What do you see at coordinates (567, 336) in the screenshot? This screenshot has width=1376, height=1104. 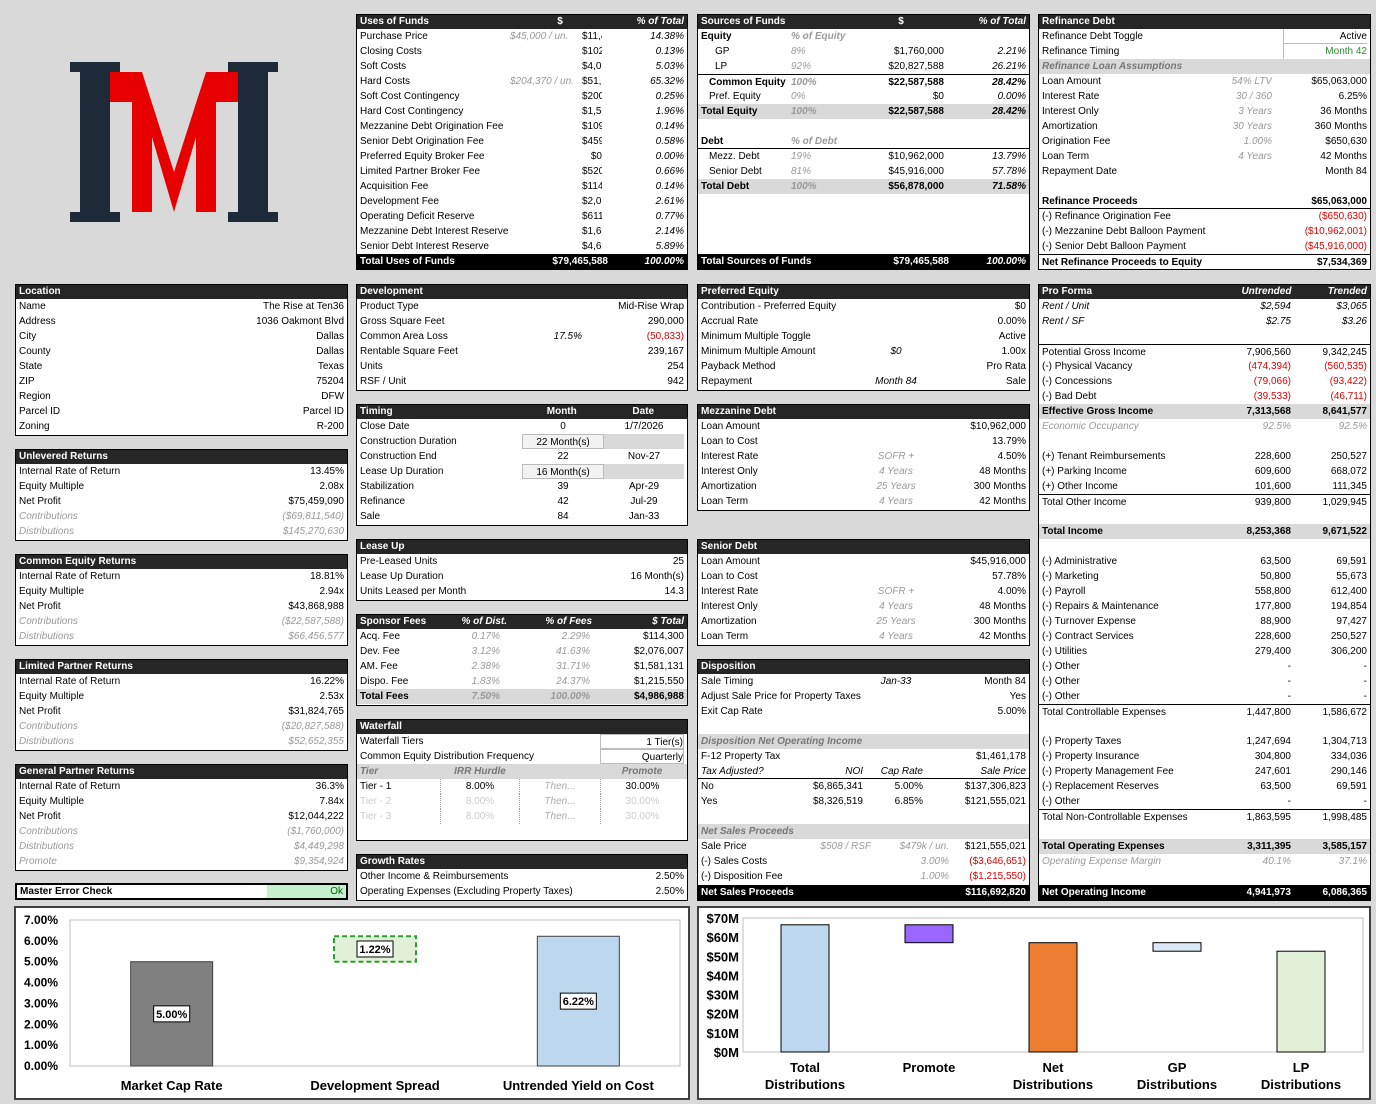 I see `field-note: 17.5%` at bounding box center [567, 336].